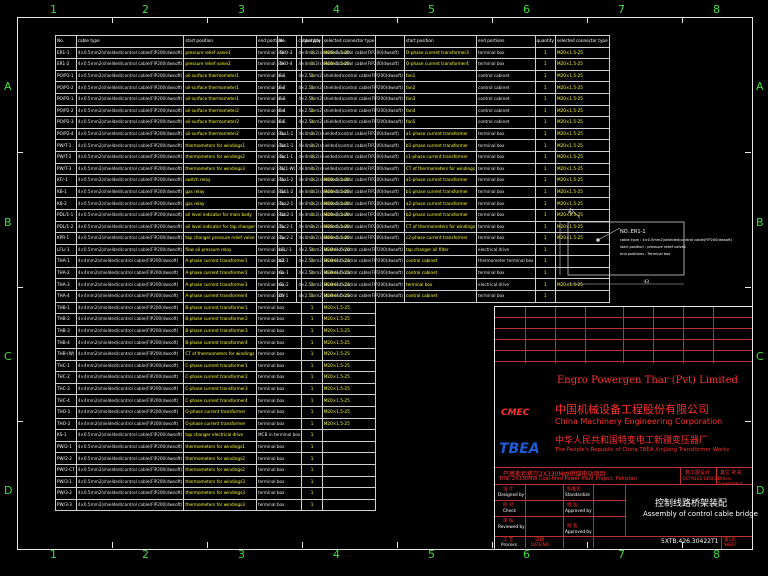 This screenshot has height=576, width=768. Describe the element at coordinates (287, 261) in the screenshot. I see `cable-number-cell: KZ-1` at that location.